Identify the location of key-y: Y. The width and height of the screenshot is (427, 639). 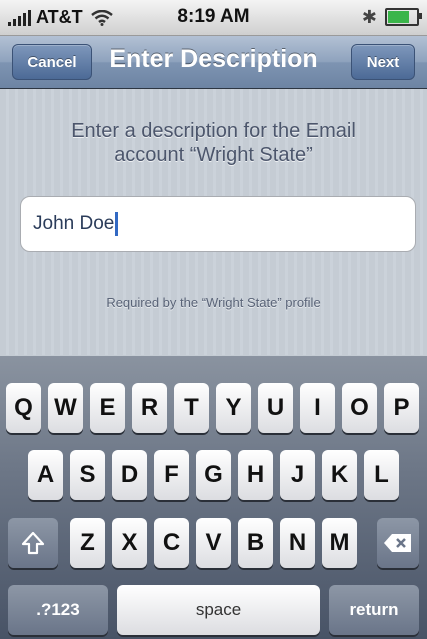
(233, 408).